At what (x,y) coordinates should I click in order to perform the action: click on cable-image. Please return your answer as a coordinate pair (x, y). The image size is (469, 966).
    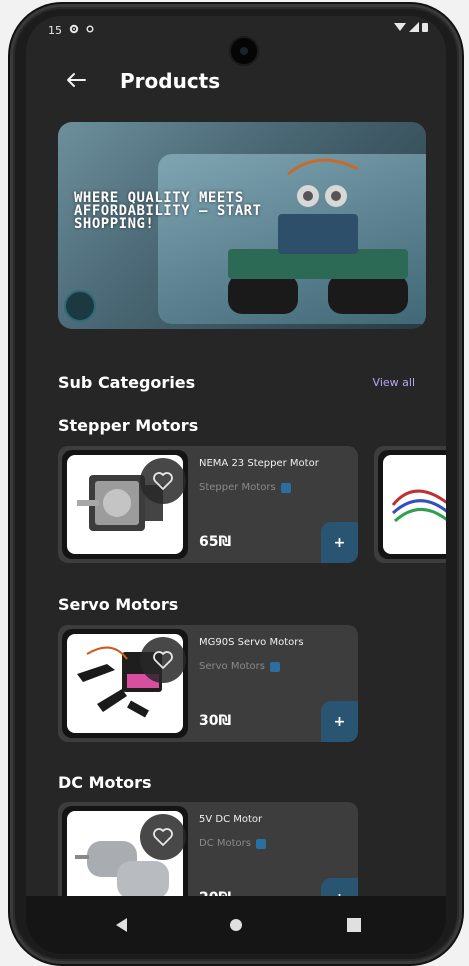
    Looking at the image, I should click on (414, 504).